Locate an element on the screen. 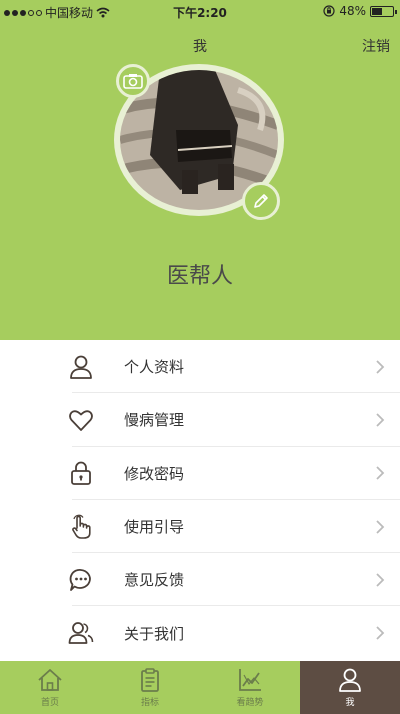  hand-pointer-icon is located at coordinates (81, 526).